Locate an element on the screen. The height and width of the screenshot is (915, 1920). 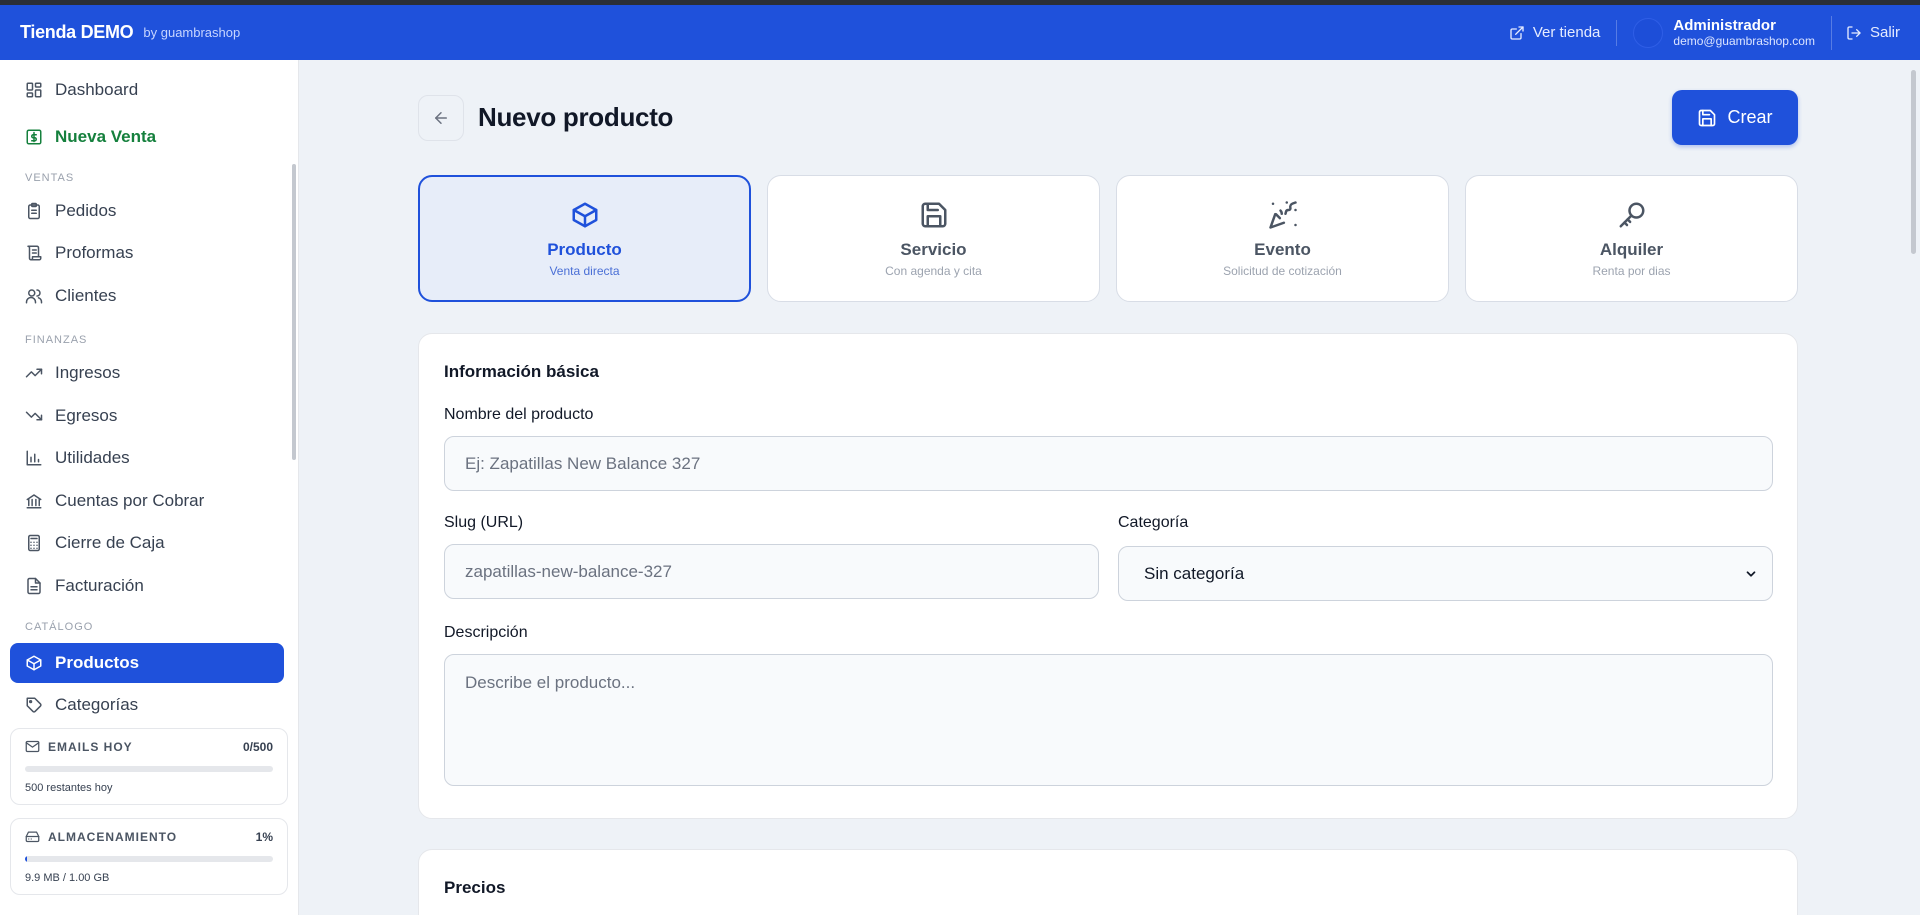
logout-button: Salir is located at coordinates (1866, 32).